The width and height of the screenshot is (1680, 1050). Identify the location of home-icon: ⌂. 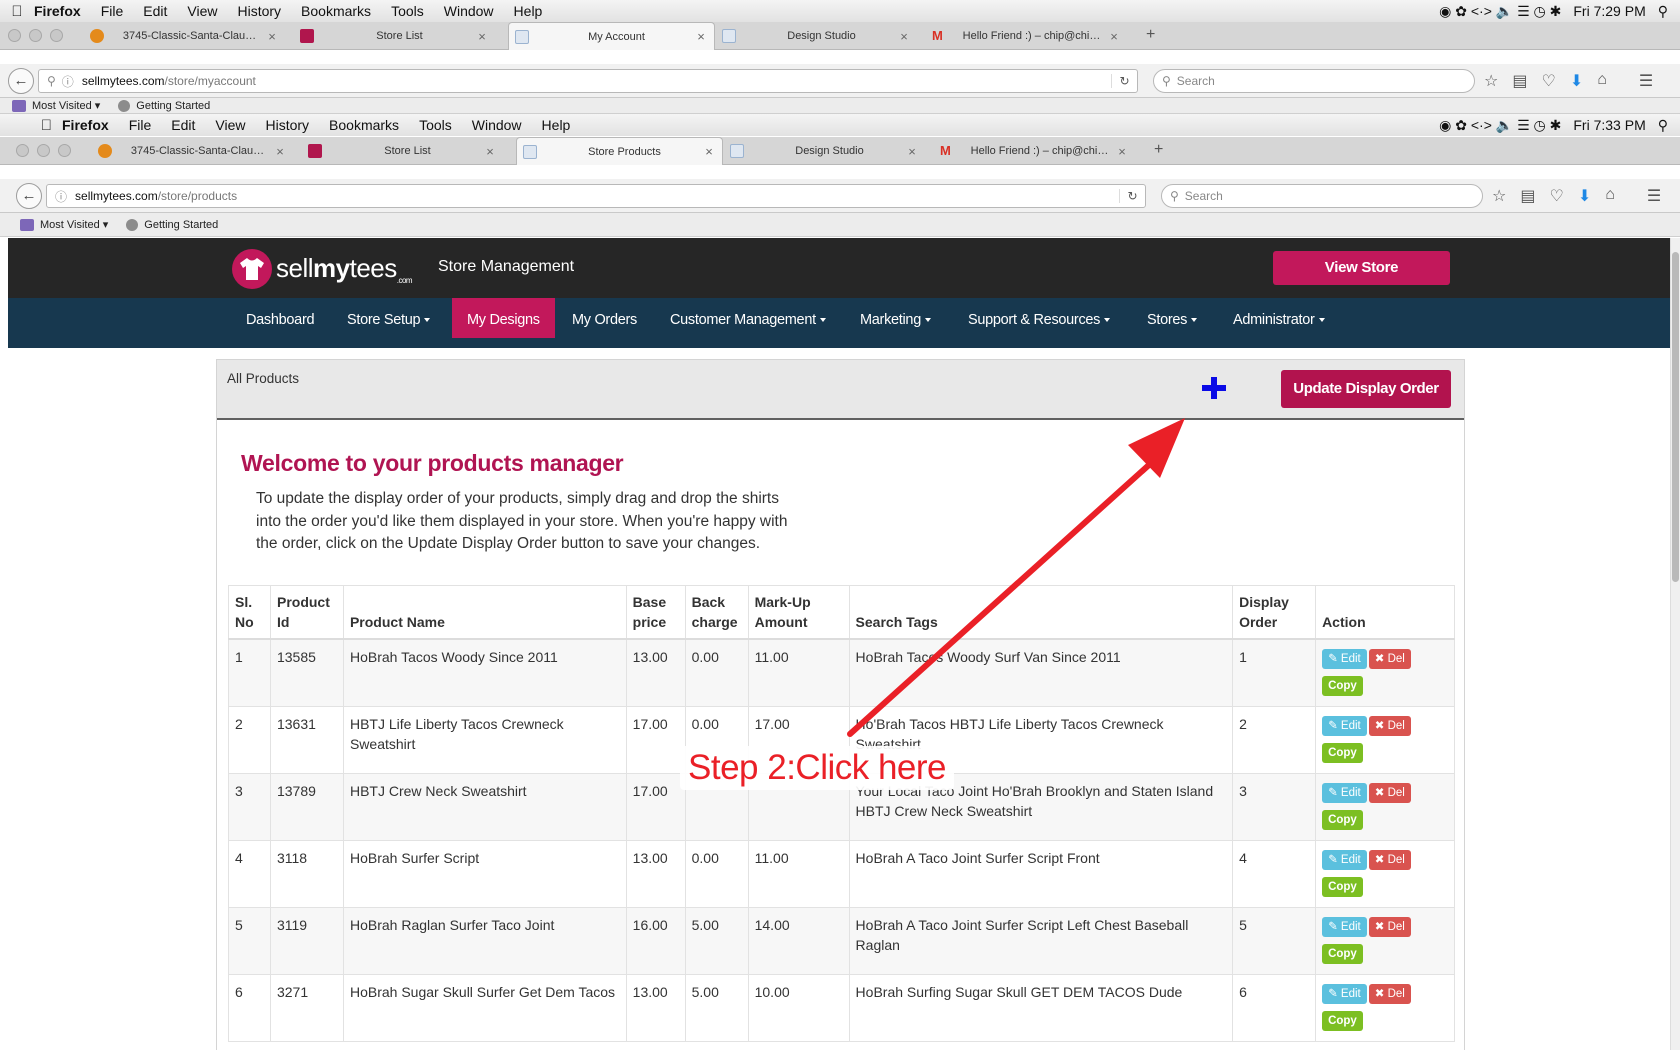
(1610, 196).